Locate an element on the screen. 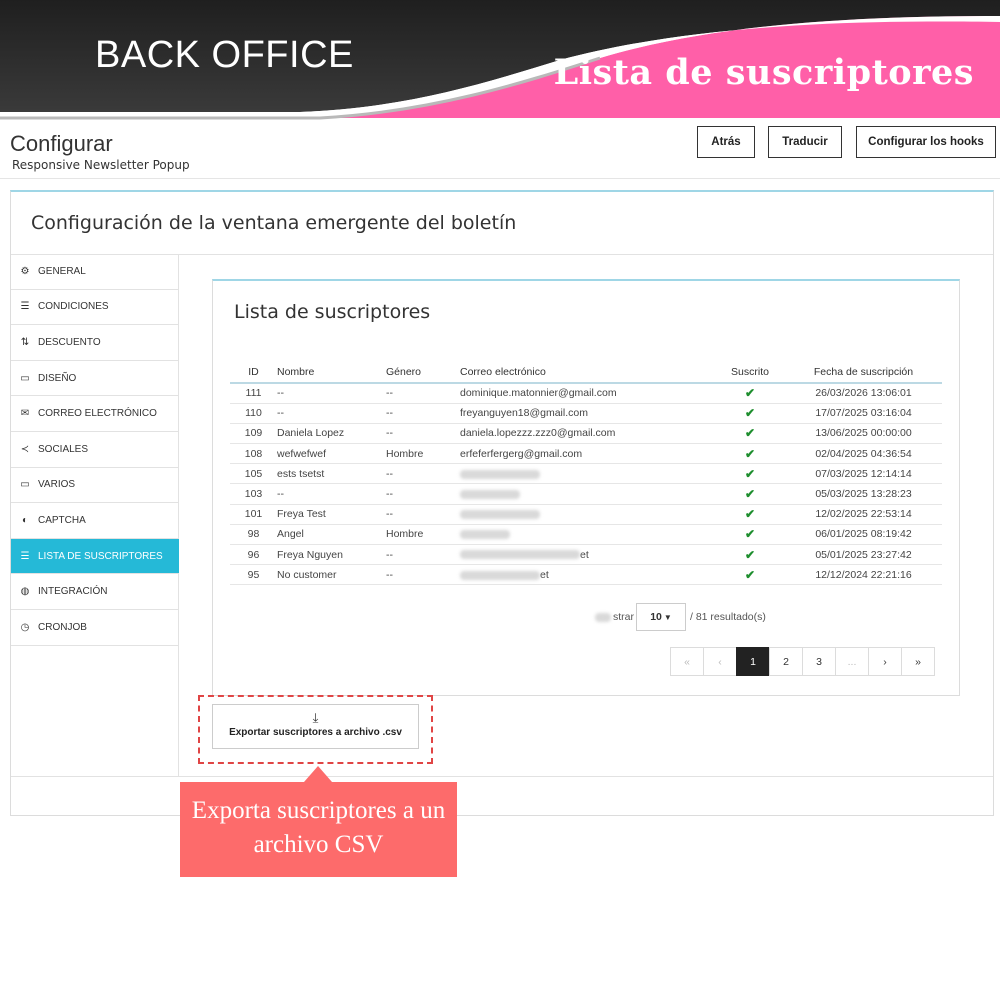 The width and height of the screenshot is (1000, 1000). sidebar-item-subscribers: ☰ LISTA DE SUSCRIPTORES is located at coordinates (95, 556).